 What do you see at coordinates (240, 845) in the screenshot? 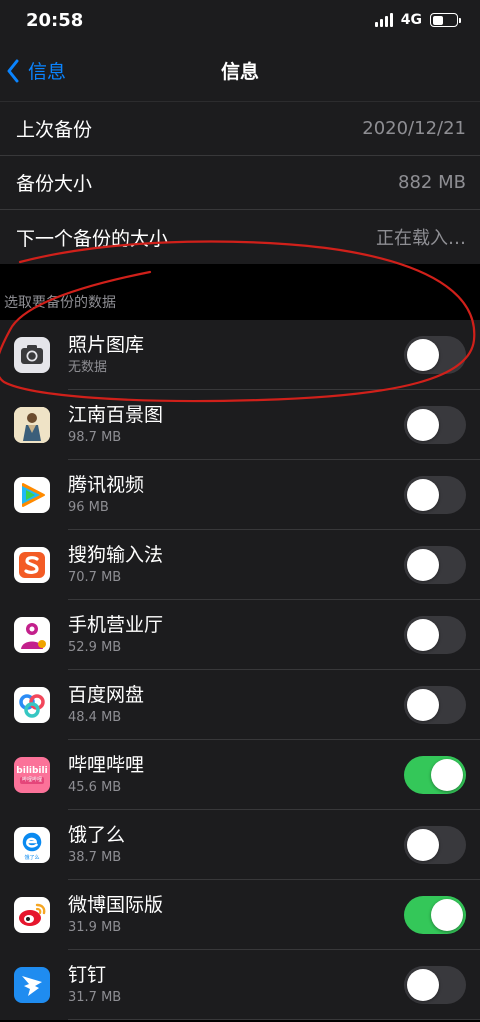
I see `app-row-eleme: 饿了么 饿了么 38.7 MB` at bounding box center [240, 845].